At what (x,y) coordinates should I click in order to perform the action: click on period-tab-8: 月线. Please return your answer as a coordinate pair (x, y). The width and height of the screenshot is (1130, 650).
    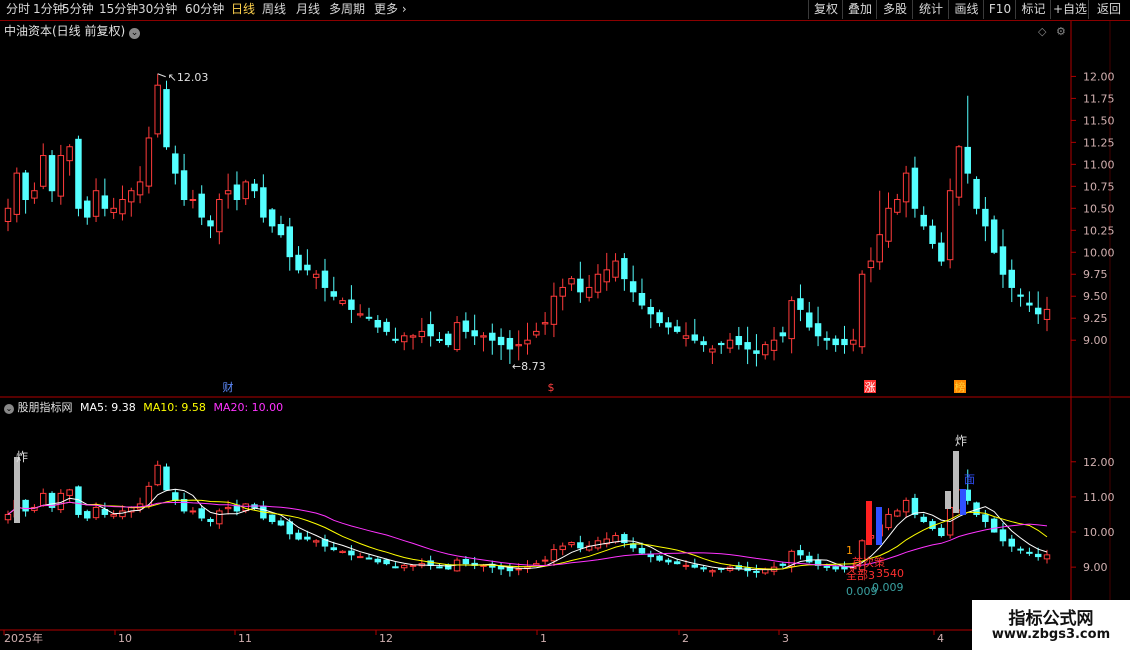
    Looking at the image, I should click on (308, 9).